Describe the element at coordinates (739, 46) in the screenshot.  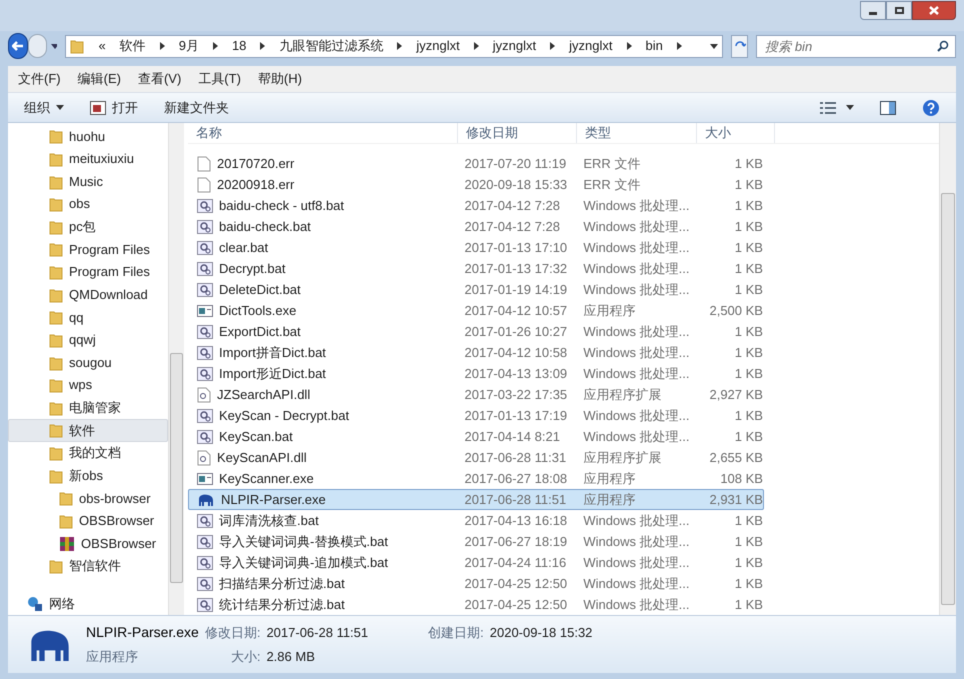
I see `refresh-button` at that location.